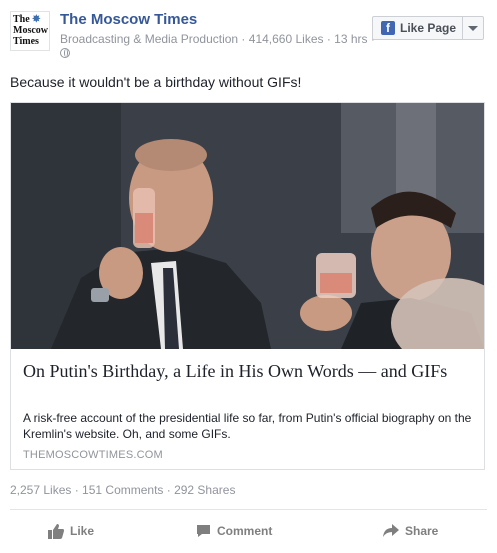 Image resolution: width=497 pixels, height=553 pixels. Describe the element at coordinates (473, 28) in the screenshot. I see `chevron-down-icon` at that location.